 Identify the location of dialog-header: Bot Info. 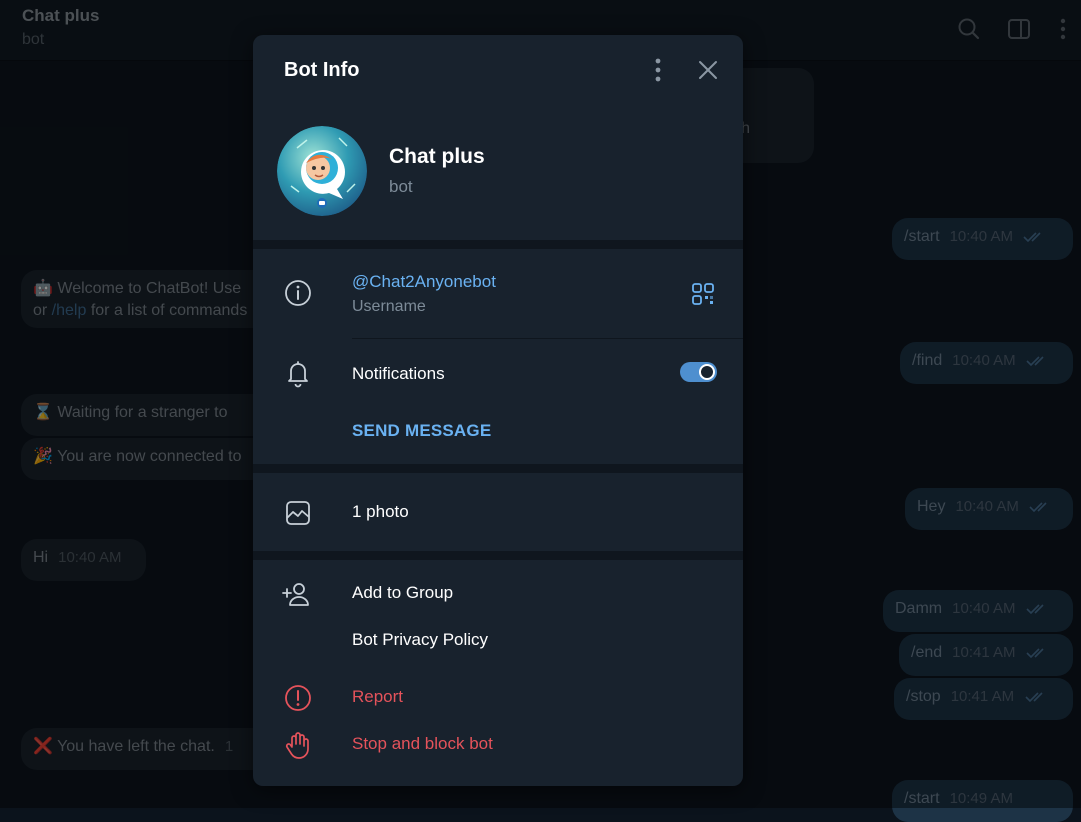
(498, 70).